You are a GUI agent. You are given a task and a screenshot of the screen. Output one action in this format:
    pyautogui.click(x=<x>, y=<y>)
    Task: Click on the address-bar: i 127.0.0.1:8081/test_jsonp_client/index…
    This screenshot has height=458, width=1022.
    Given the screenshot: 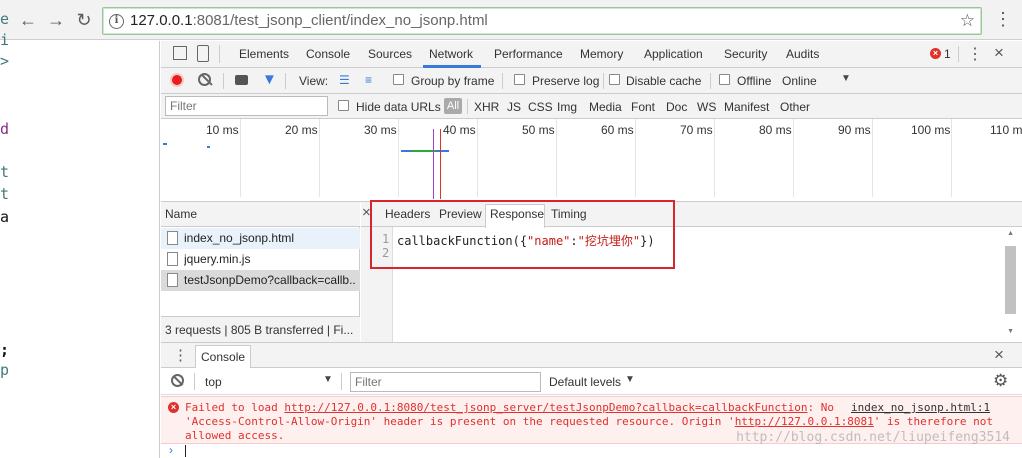 What is the action you would take?
    pyautogui.click(x=542, y=21)
    